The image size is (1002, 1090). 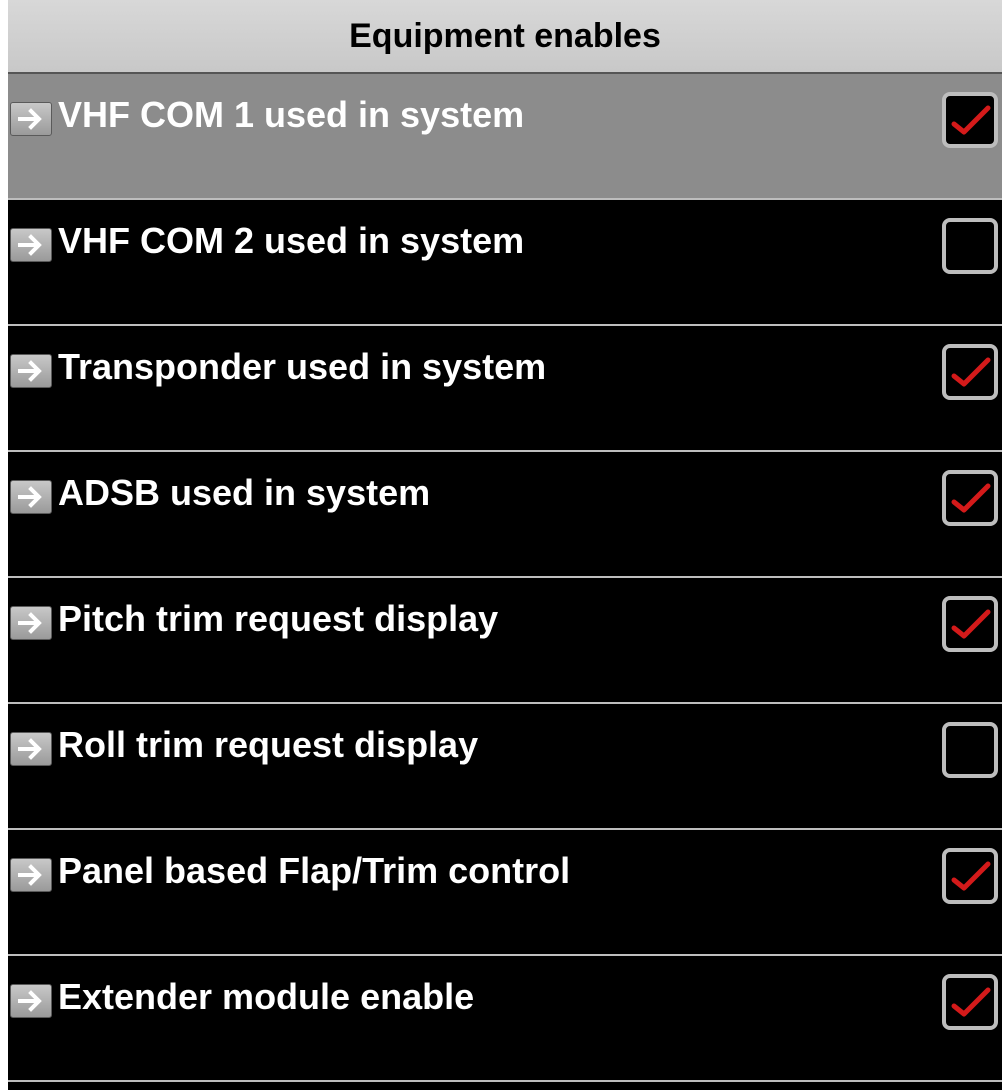 I want to click on panel-header: Equipment enables, so click(x=505, y=37).